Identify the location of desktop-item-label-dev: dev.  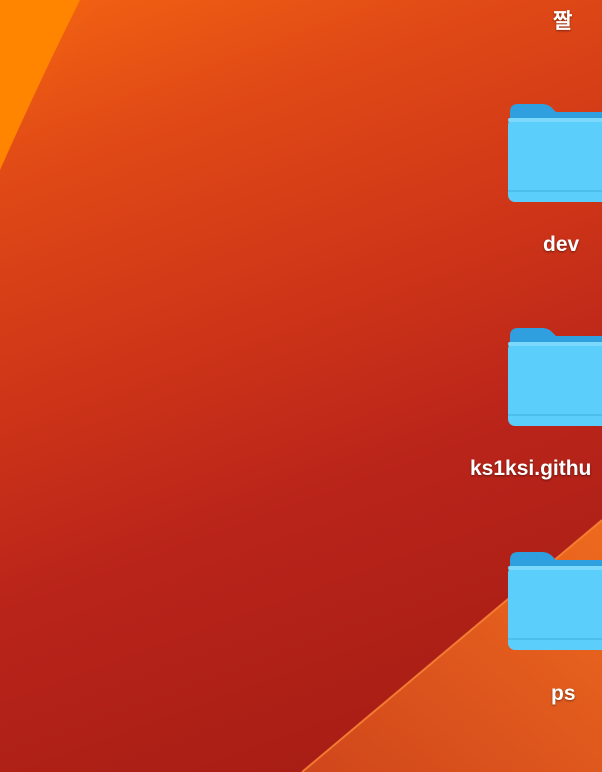
(561, 245).